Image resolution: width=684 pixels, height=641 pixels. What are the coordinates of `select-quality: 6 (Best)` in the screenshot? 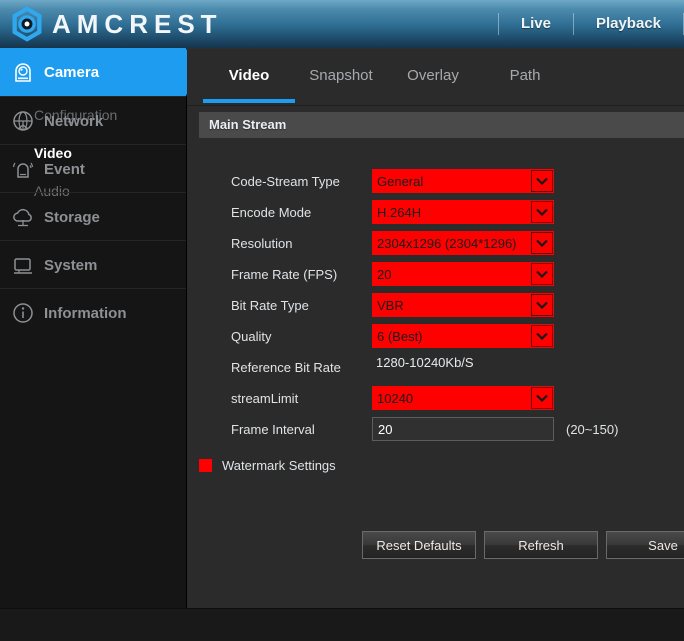 It's located at (463, 336).